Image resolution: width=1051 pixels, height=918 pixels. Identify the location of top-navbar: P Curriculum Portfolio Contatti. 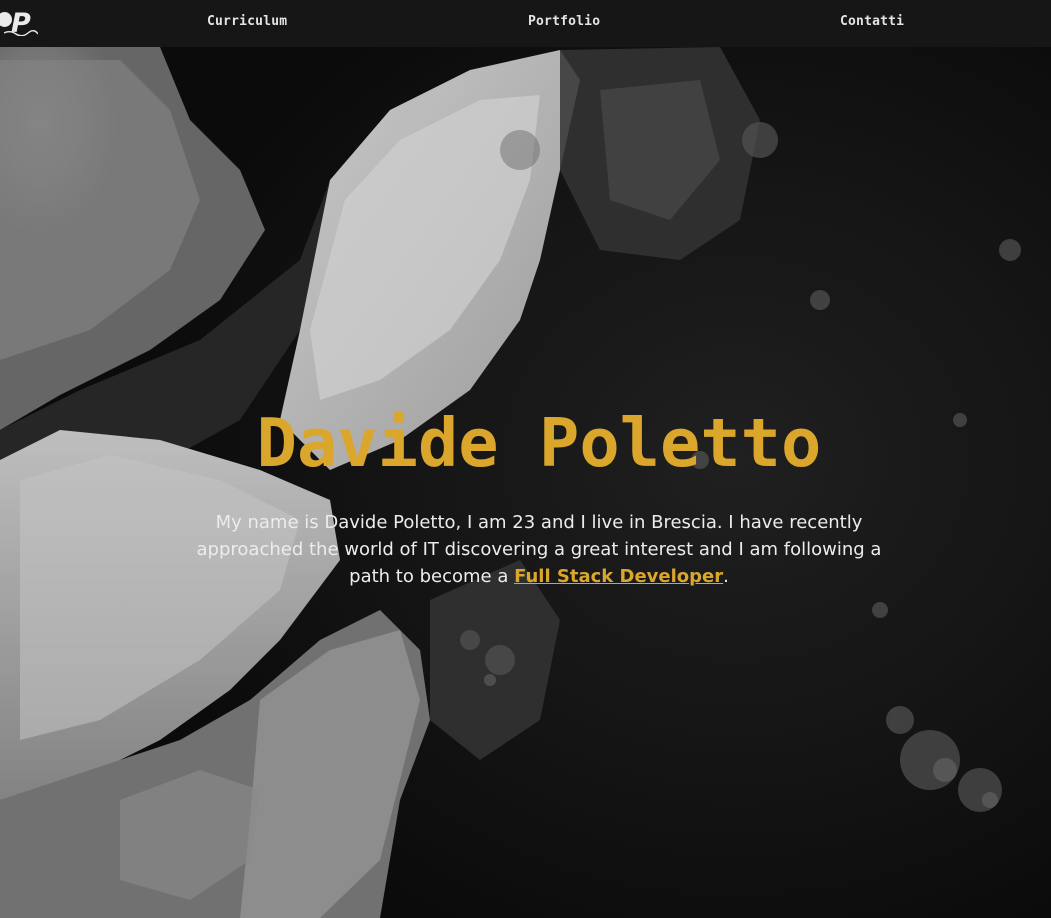
(525, 23).